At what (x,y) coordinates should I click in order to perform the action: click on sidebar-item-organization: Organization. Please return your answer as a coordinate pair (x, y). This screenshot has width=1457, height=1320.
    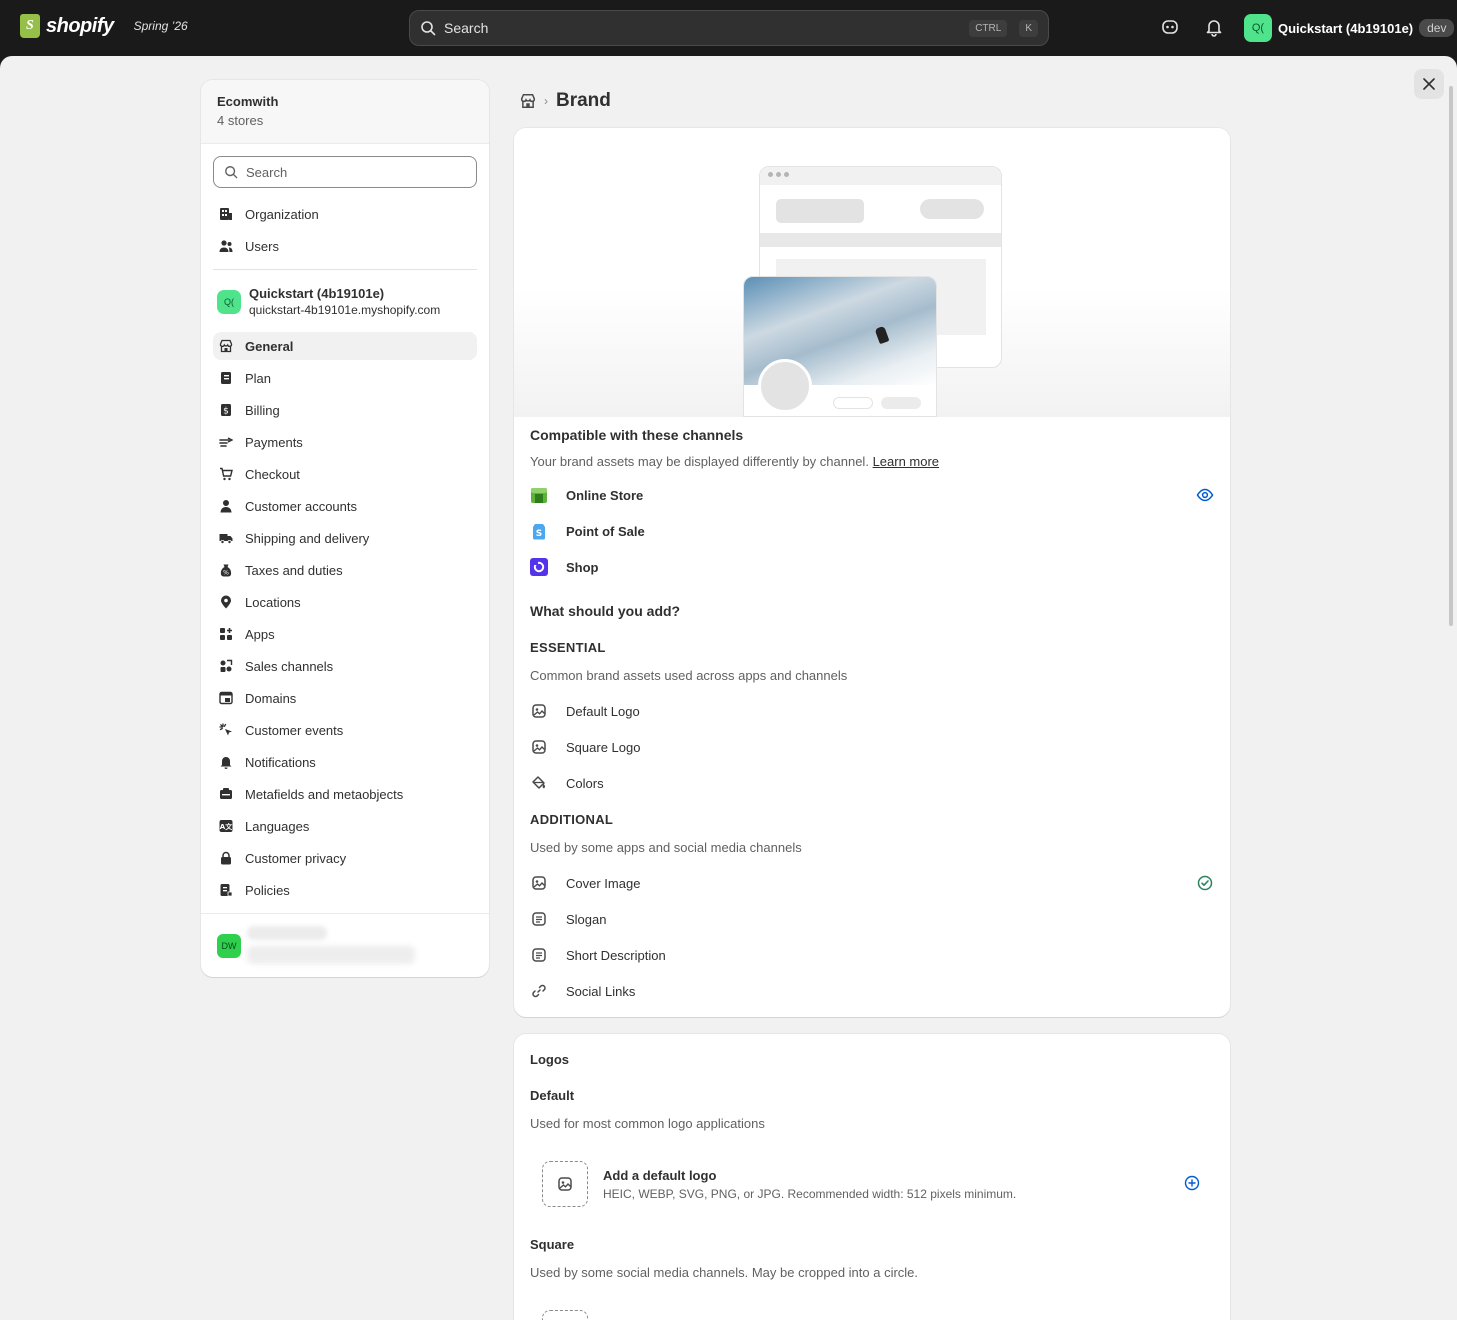
    Looking at the image, I should click on (345, 214).